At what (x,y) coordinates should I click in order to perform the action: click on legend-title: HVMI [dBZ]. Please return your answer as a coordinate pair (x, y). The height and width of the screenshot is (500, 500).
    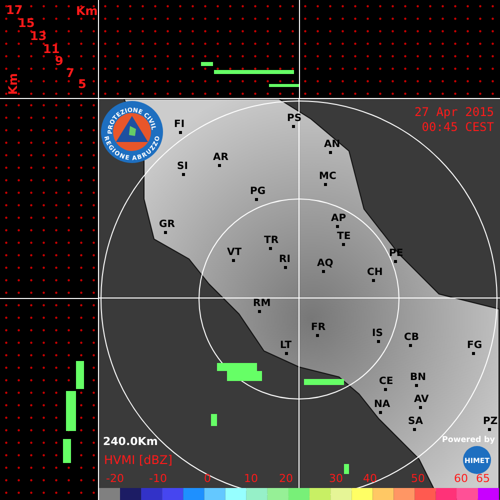
    Looking at the image, I should click on (138, 460).